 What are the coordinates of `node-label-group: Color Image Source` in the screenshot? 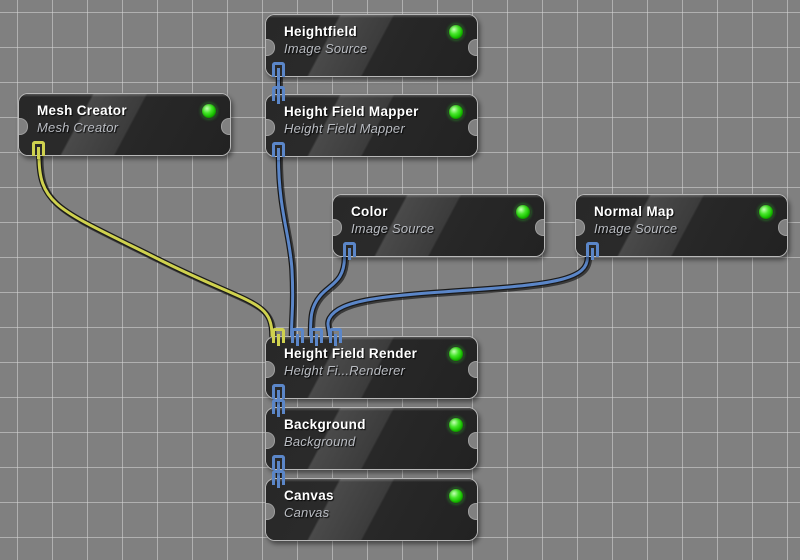 It's located at (392, 220).